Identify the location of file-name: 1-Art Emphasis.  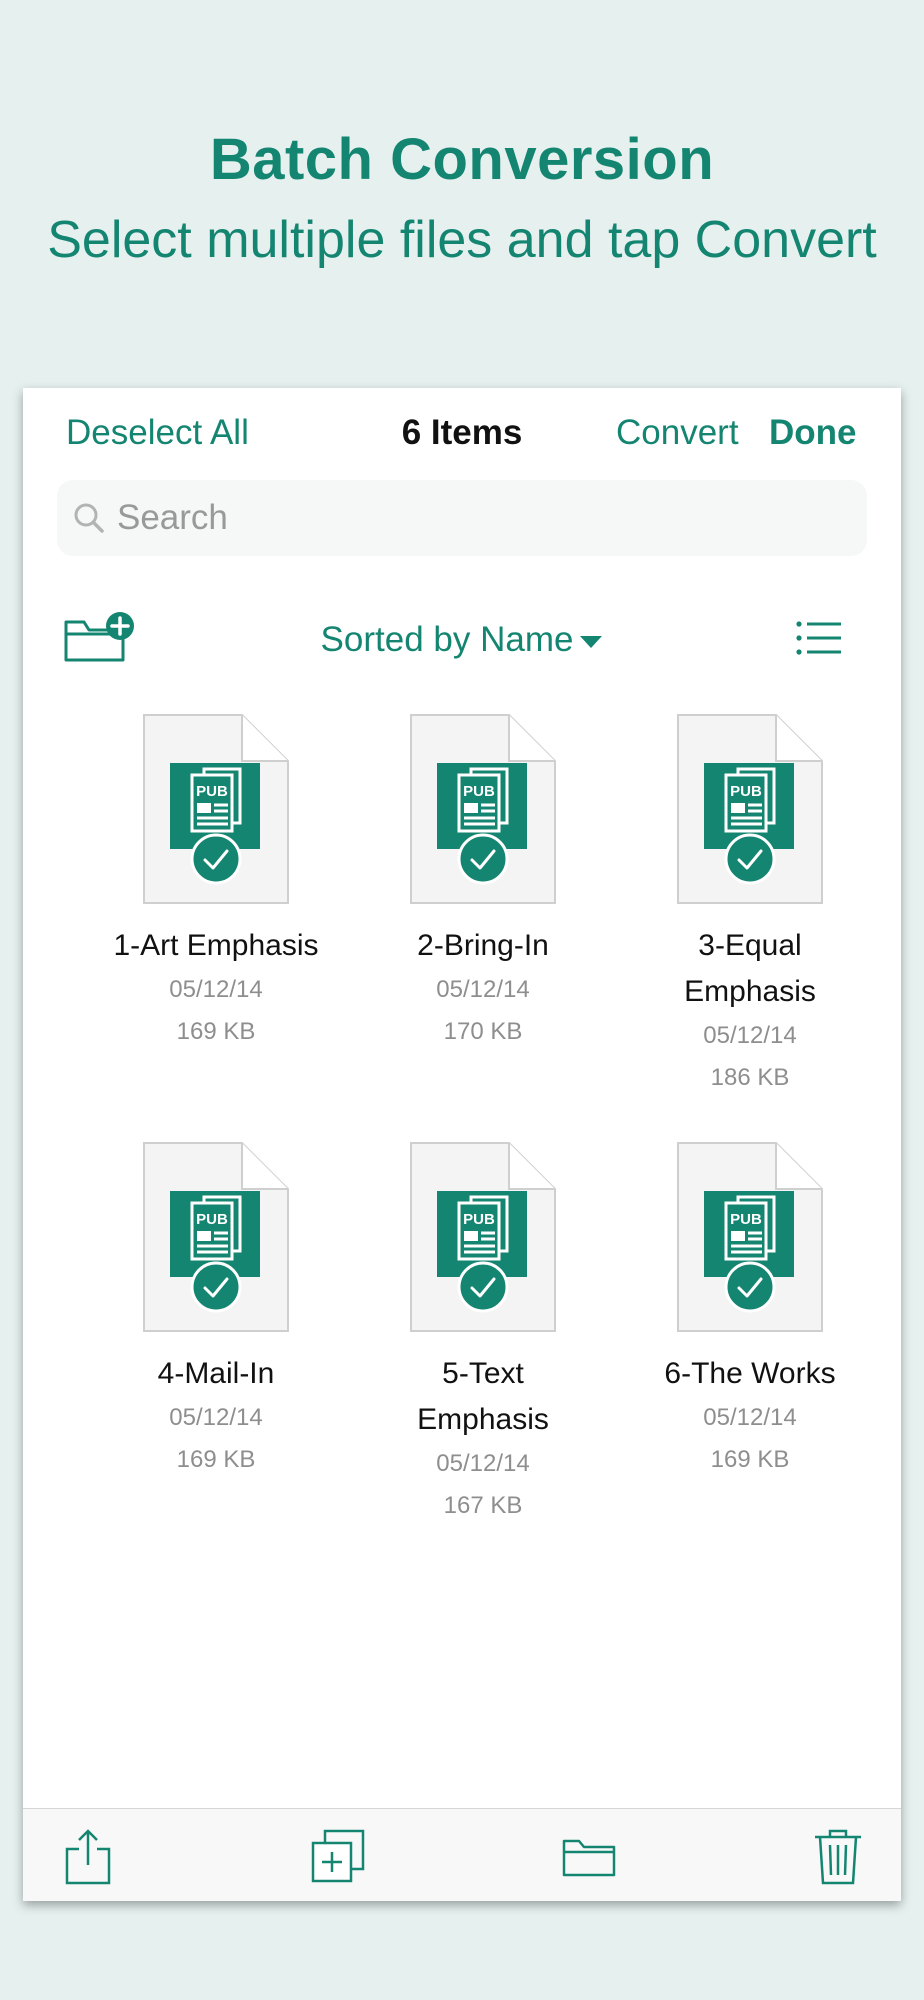
(216, 945).